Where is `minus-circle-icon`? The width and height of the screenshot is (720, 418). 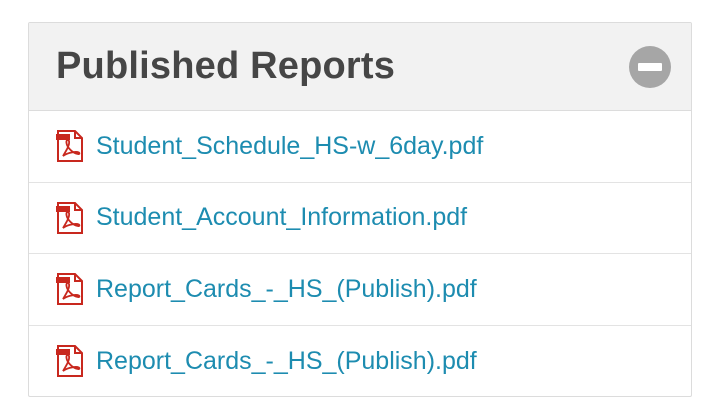 minus-circle-icon is located at coordinates (650, 66).